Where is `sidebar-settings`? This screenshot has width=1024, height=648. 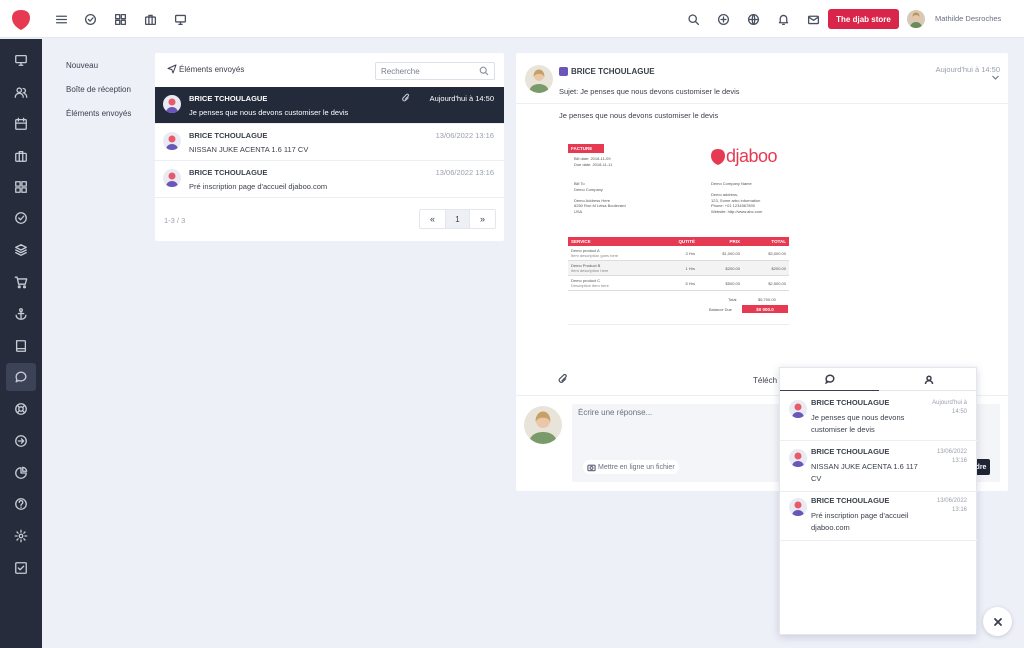 sidebar-settings is located at coordinates (21, 536).